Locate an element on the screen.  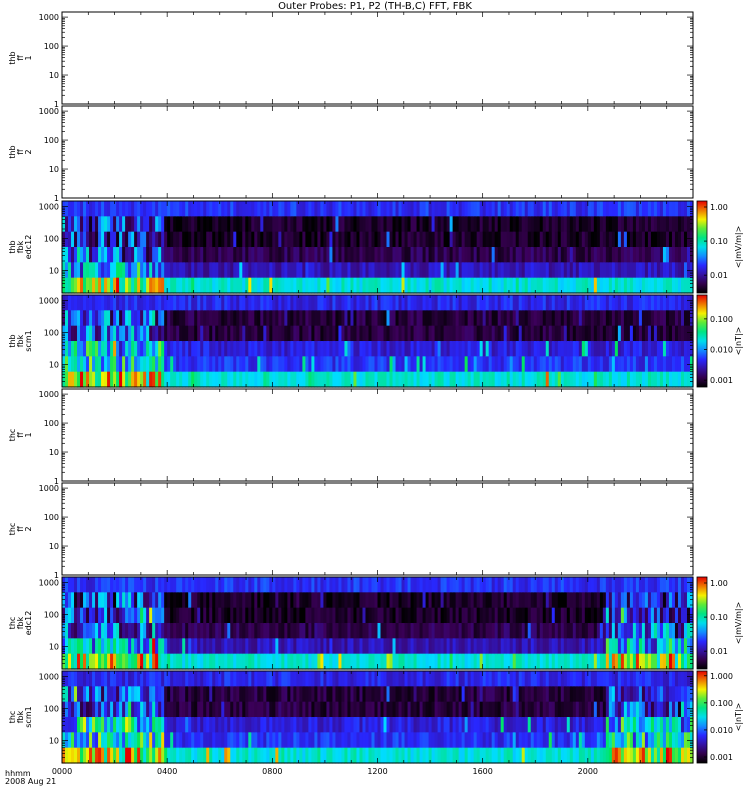
colorbar-label: <|nT|> is located at coordinates (738, 341).